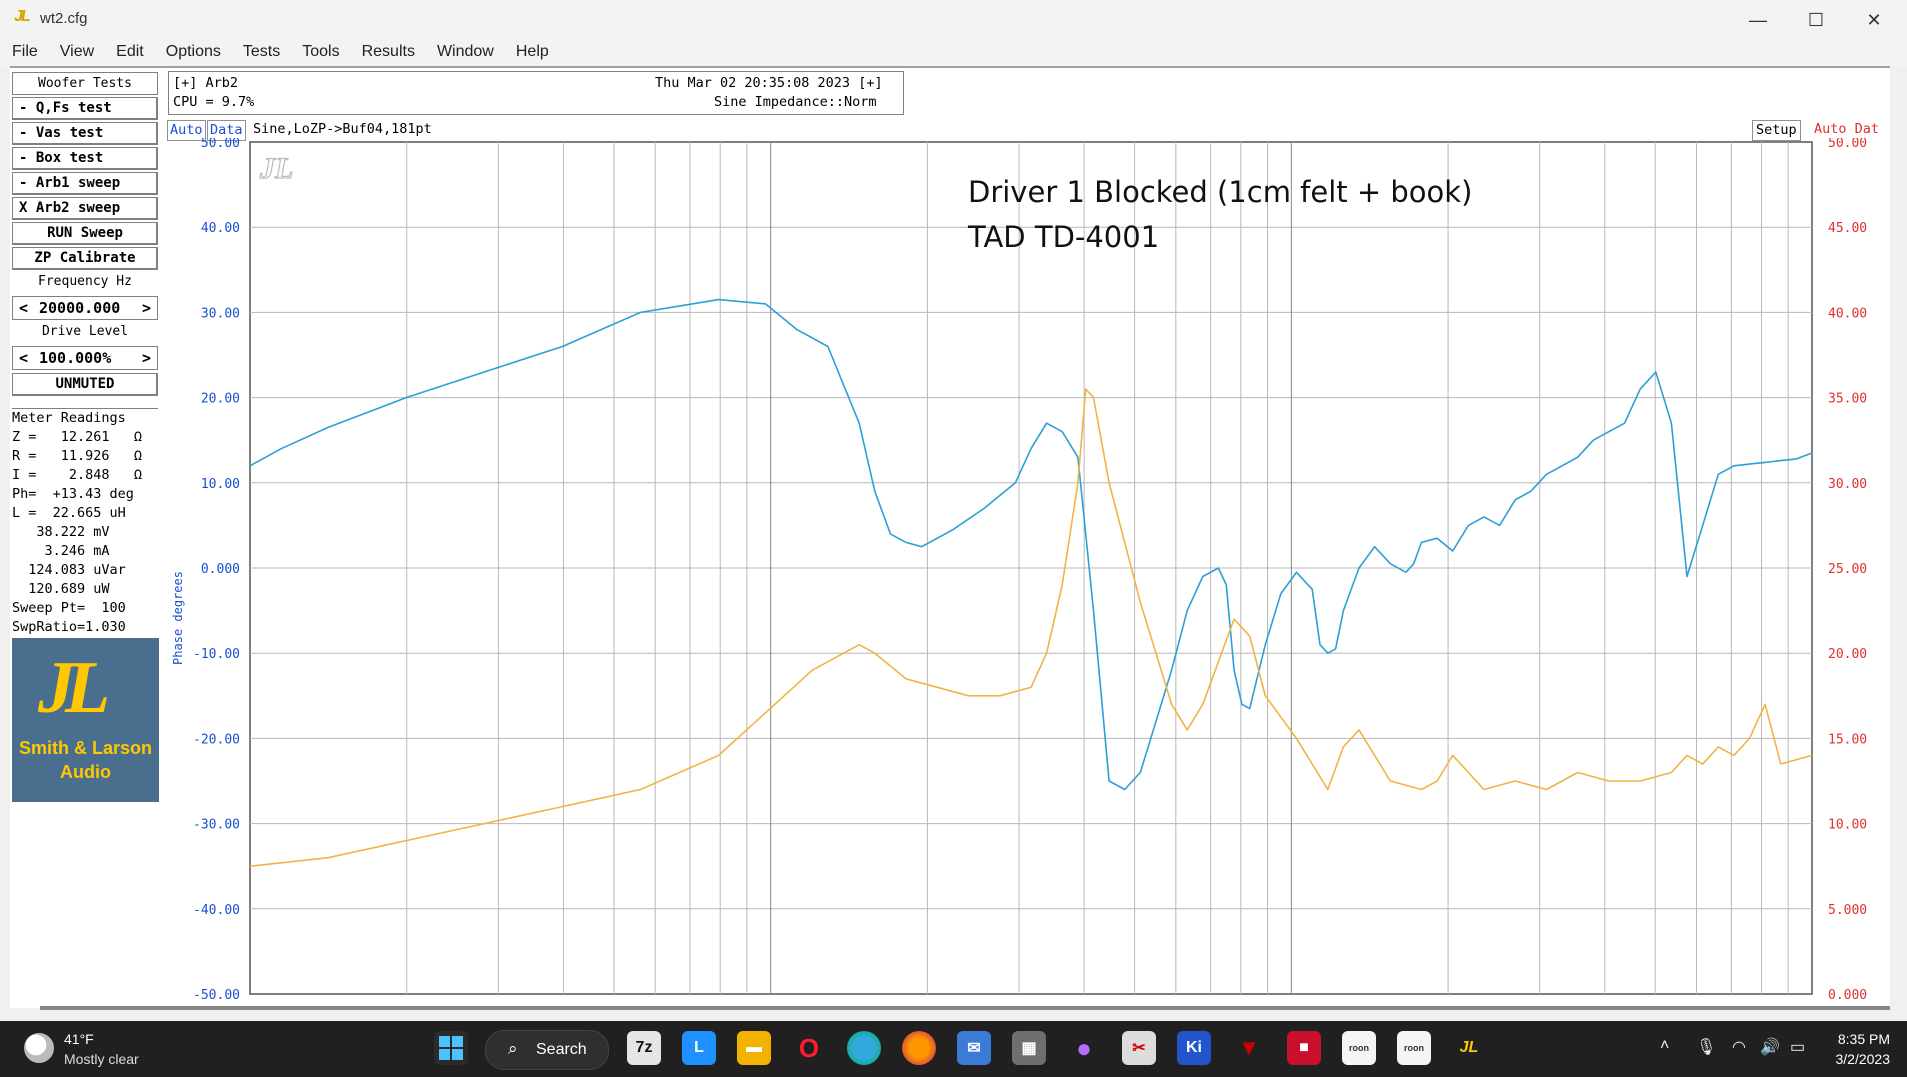 The height and width of the screenshot is (1077, 1907). What do you see at coordinates (644, 1048) in the screenshot?
I see `7zip-icon: 7z` at bounding box center [644, 1048].